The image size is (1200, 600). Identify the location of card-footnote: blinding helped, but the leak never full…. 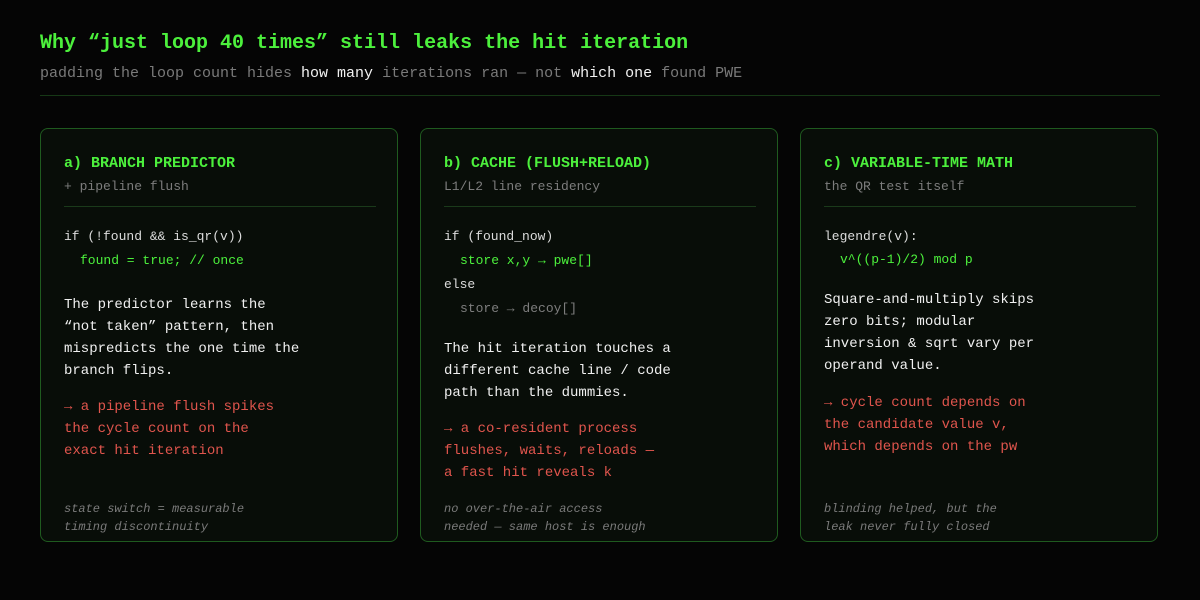
(910, 518).